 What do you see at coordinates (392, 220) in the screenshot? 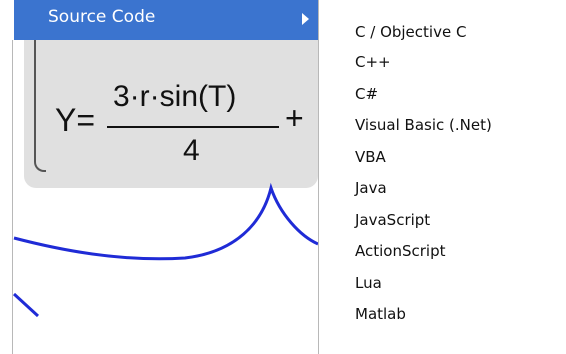
I see `submenu-item-javascript: JavaScript` at bounding box center [392, 220].